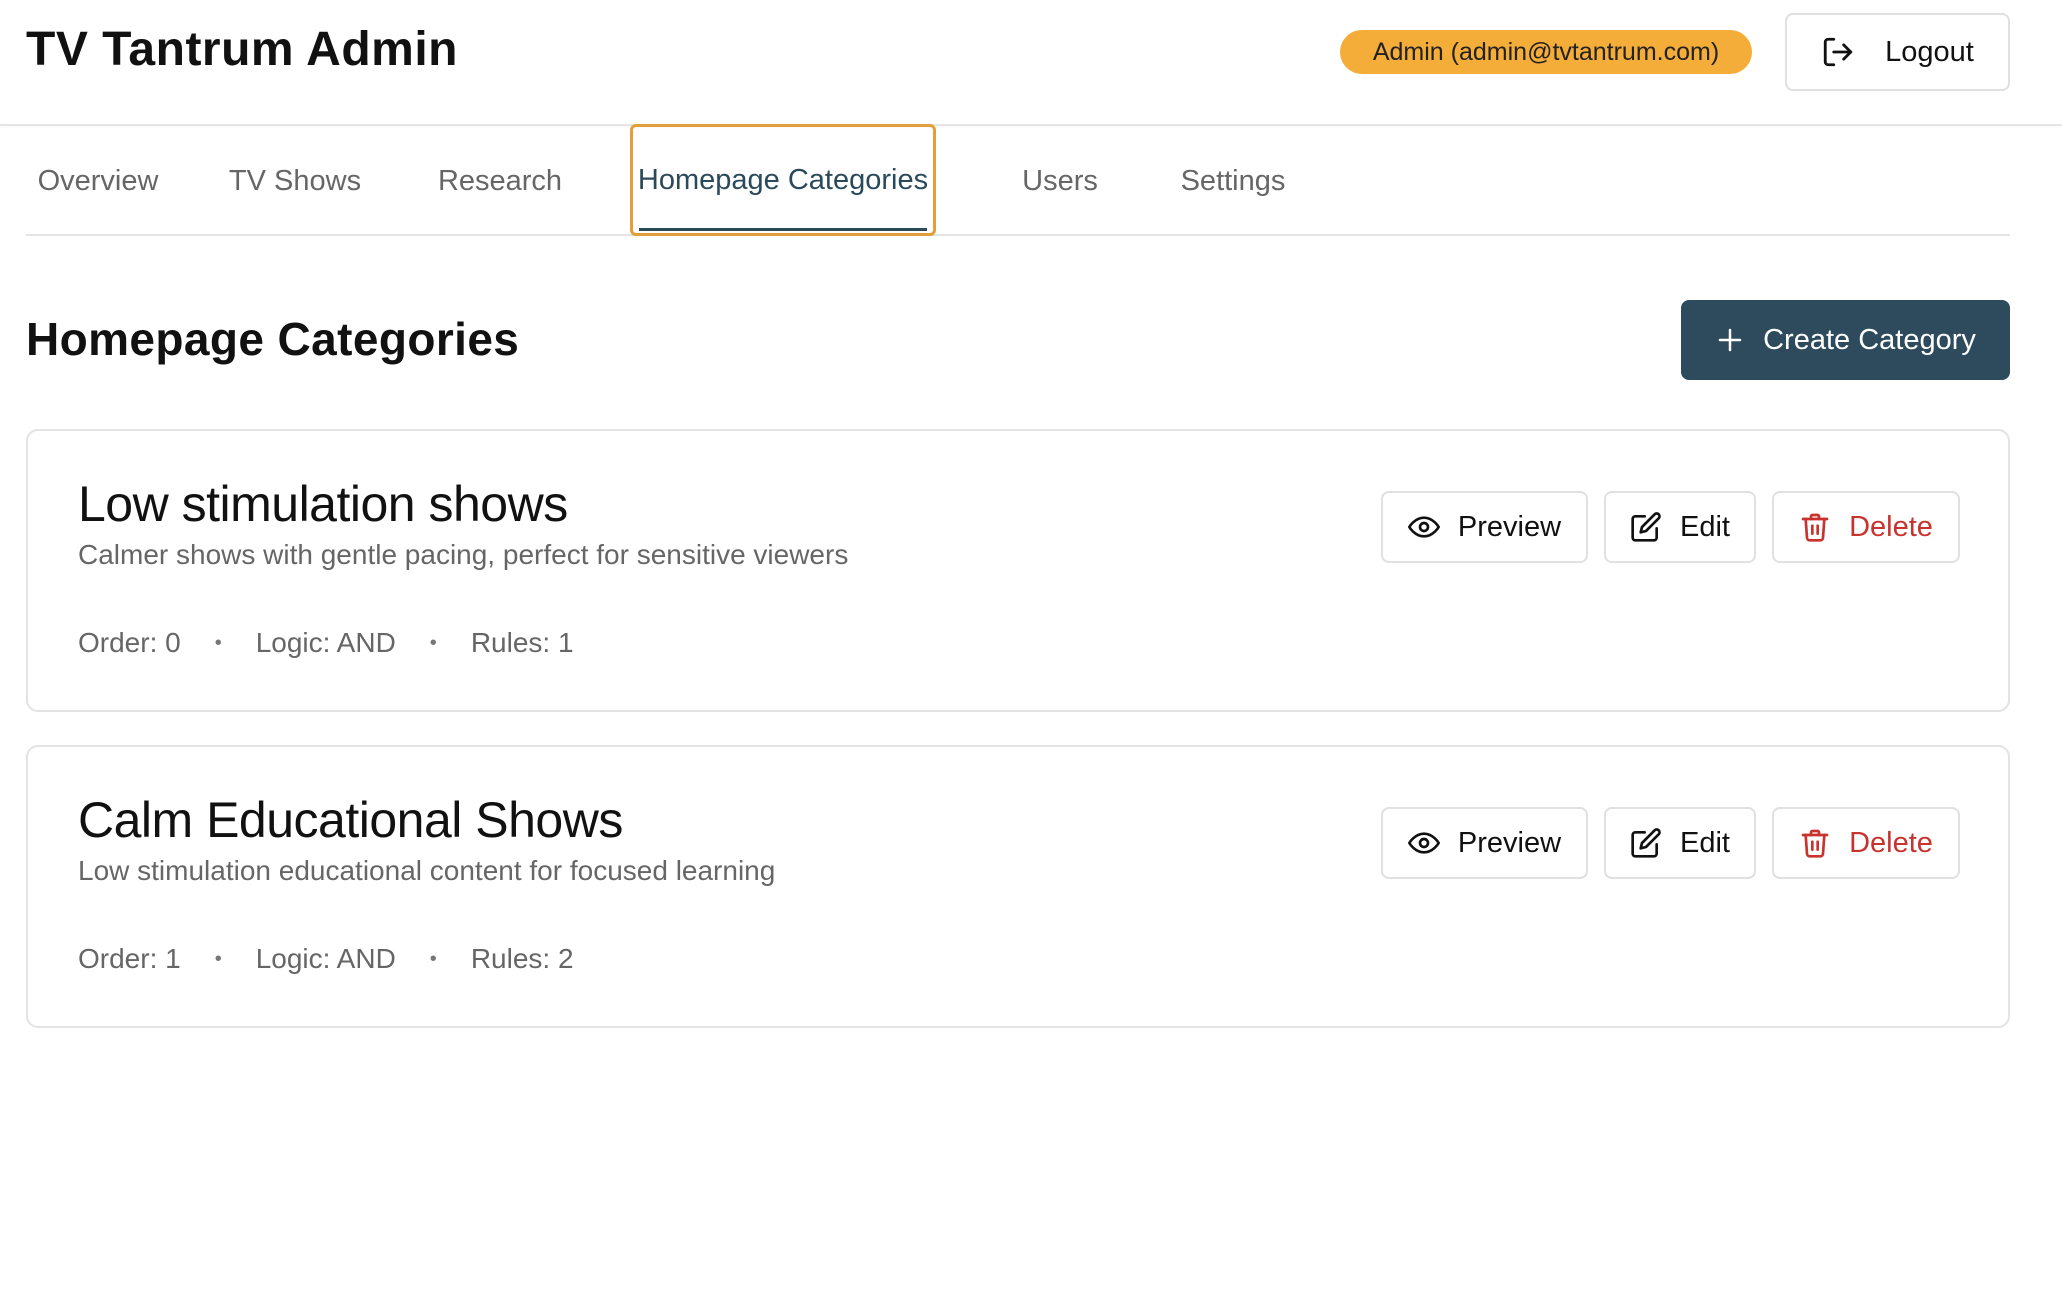  What do you see at coordinates (295, 181) in the screenshot?
I see `tab-tv-shows: TV Shows` at bounding box center [295, 181].